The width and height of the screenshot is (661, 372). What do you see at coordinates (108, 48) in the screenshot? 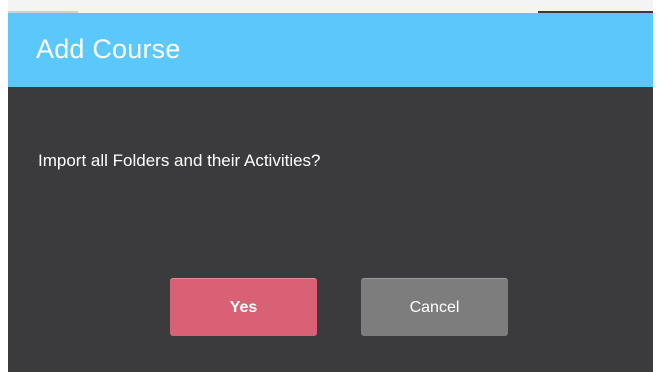
I see `dialog-title: Add Course` at bounding box center [108, 48].